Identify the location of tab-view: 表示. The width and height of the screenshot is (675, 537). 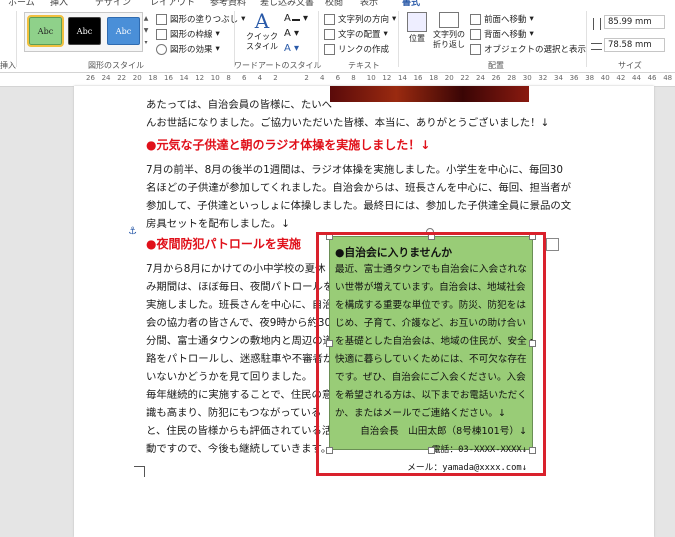
(369, 4).